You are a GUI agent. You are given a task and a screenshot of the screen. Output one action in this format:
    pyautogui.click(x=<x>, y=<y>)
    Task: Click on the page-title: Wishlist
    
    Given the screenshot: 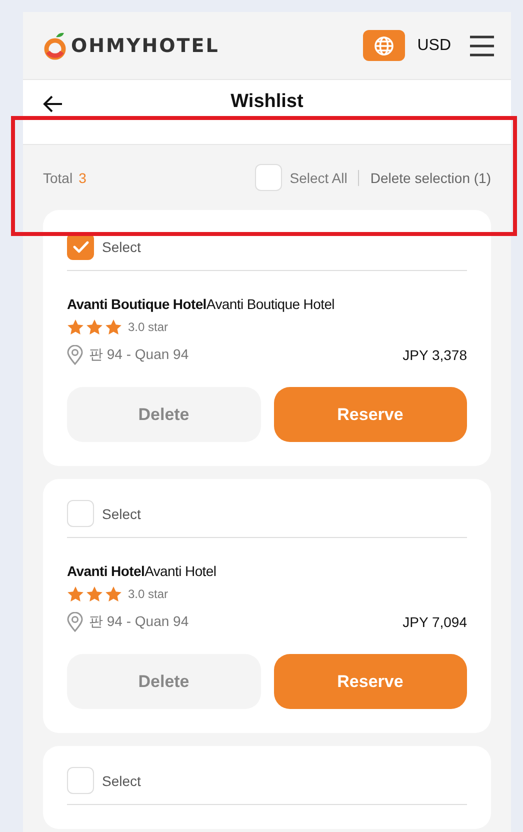 What is the action you would take?
    pyautogui.click(x=267, y=102)
    